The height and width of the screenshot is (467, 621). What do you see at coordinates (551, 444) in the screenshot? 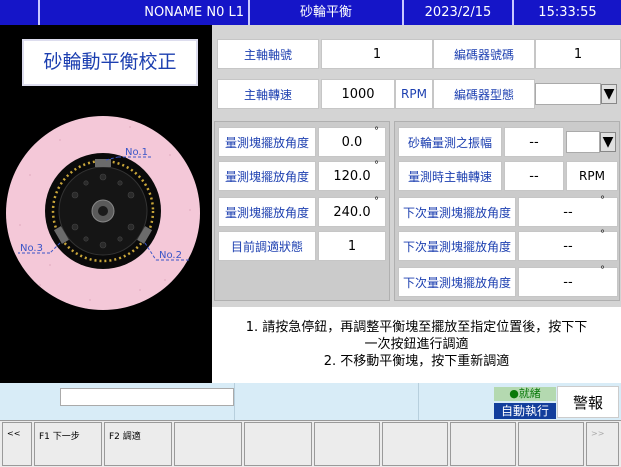
I see `softkey-f8` at bounding box center [551, 444].